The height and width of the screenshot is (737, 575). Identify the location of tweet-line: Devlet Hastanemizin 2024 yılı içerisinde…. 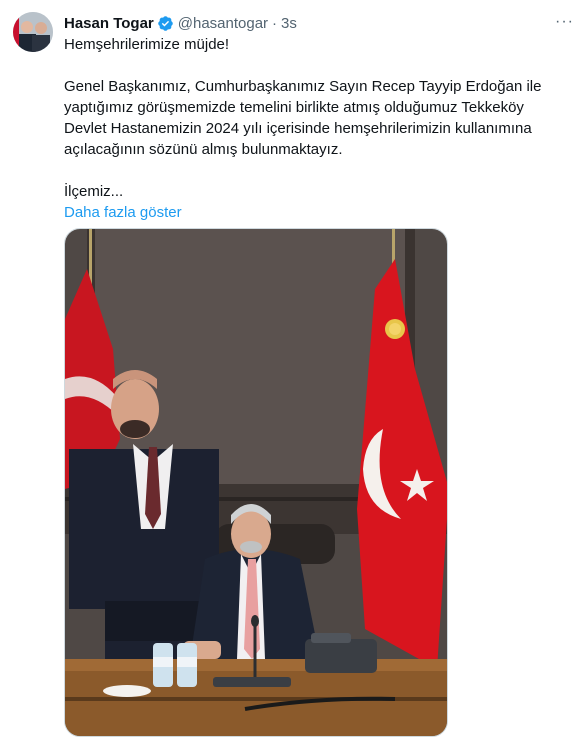
(298, 128).